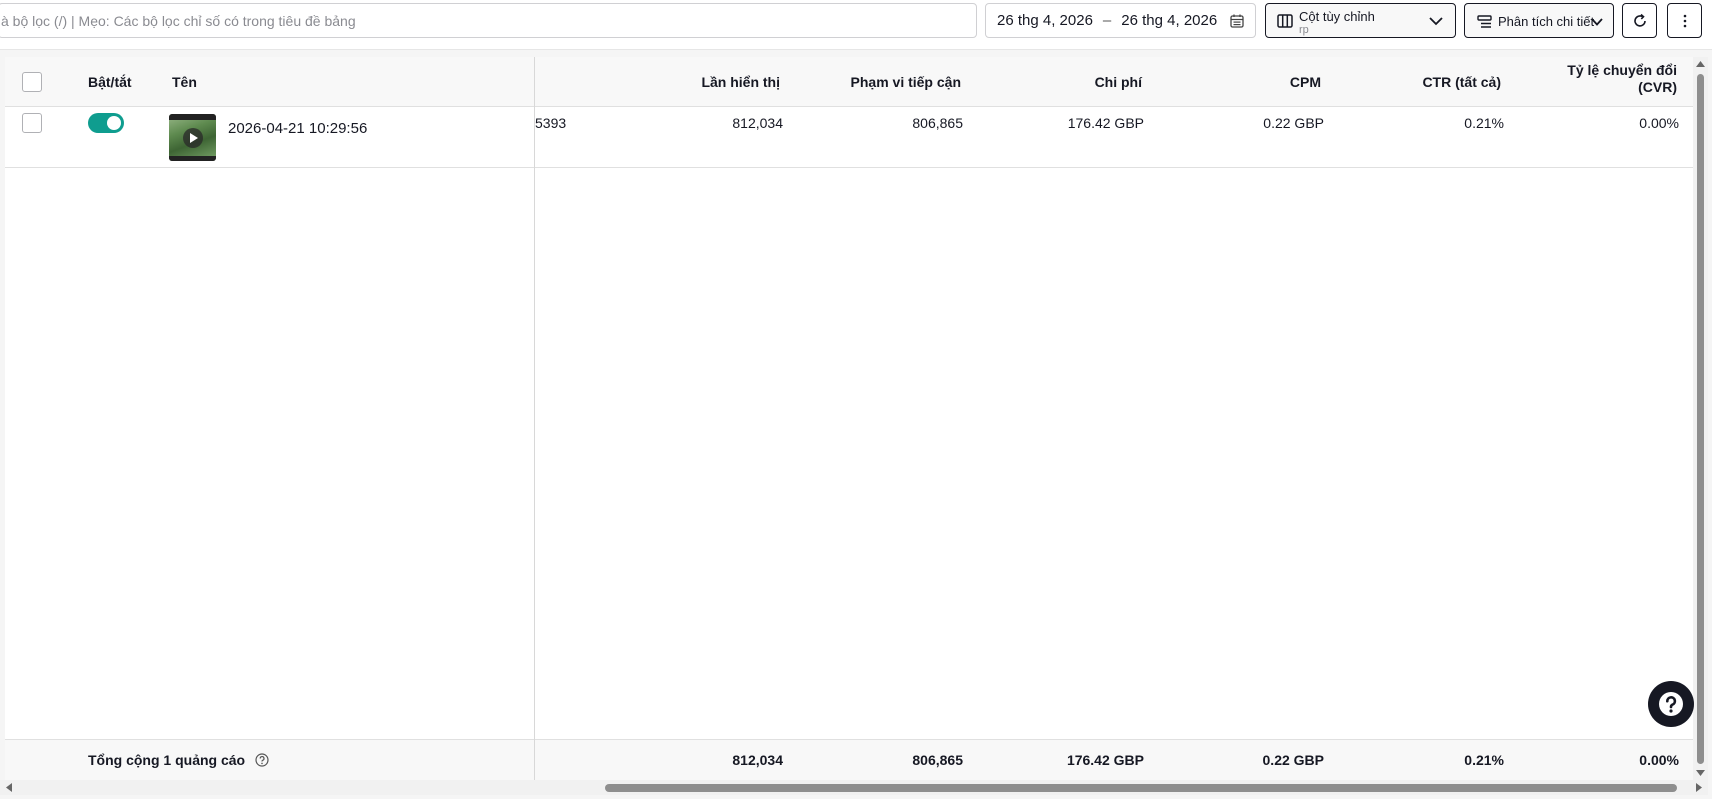  What do you see at coordinates (1141, 788) in the screenshot?
I see `horizontal-scroll-thumb` at bounding box center [1141, 788].